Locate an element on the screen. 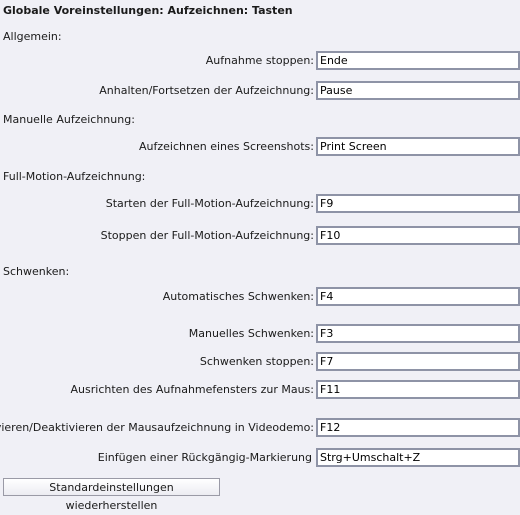 The width and height of the screenshot is (520, 515). manual-pan-field is located at coordinates (418, 333).